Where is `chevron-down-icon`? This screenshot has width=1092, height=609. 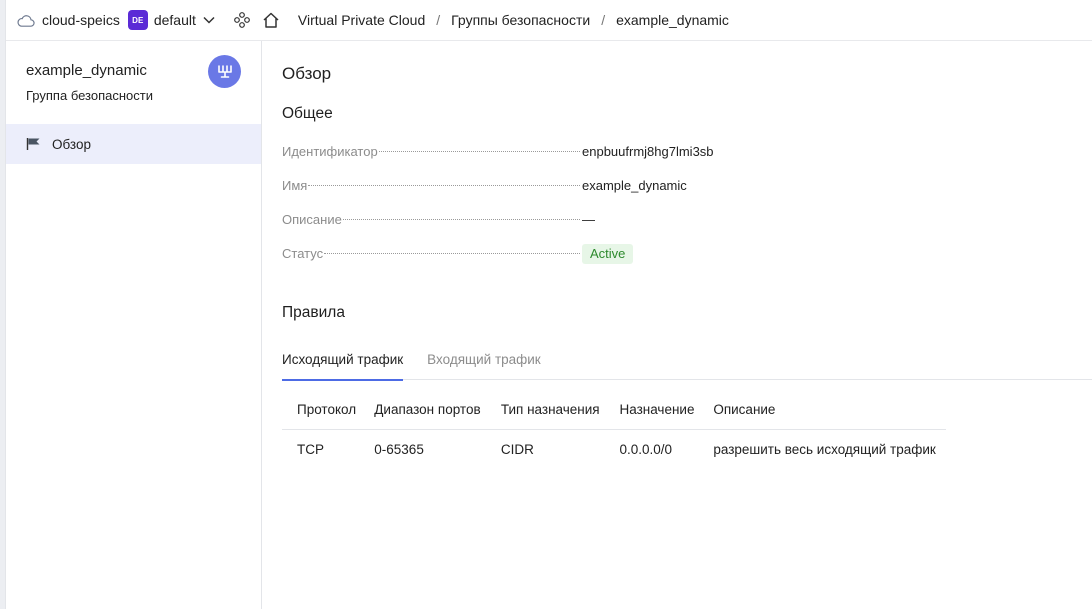
chevron-down-icon is located at coordinates (209, 20).